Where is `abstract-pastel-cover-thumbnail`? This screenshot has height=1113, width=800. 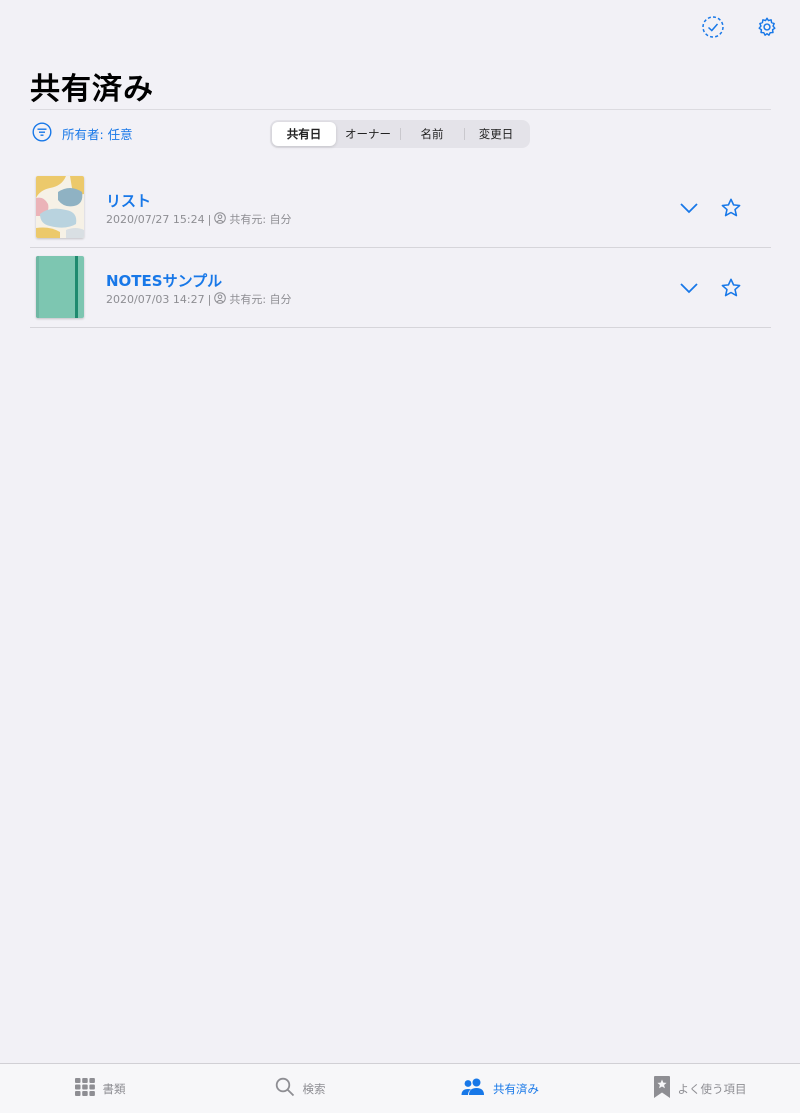
abstract-pastel-cover-thumbnail is located at coordinates (60, 207).